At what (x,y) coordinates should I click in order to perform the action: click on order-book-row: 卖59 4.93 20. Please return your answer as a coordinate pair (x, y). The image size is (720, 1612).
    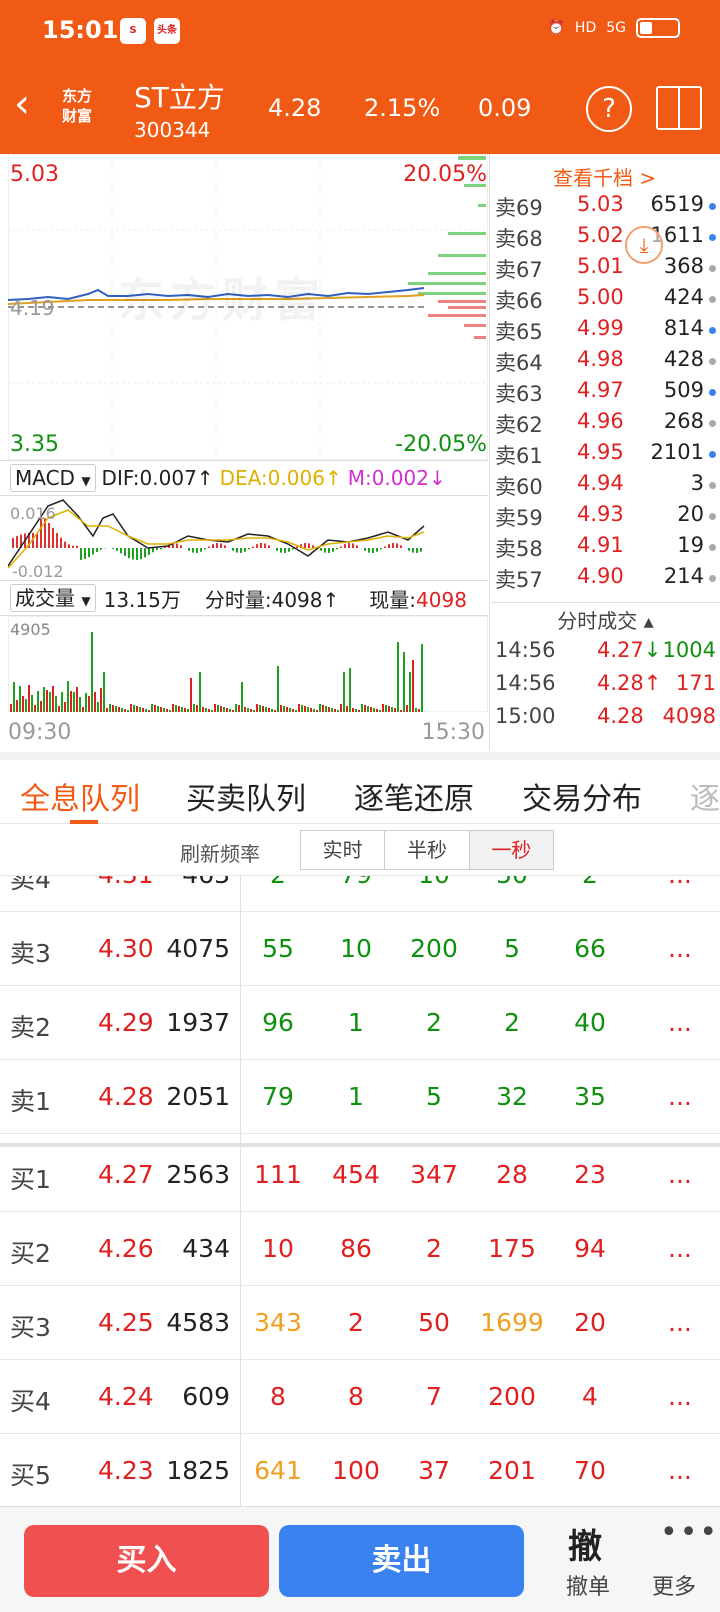
    Looking at the image, I should click on (605, 518).